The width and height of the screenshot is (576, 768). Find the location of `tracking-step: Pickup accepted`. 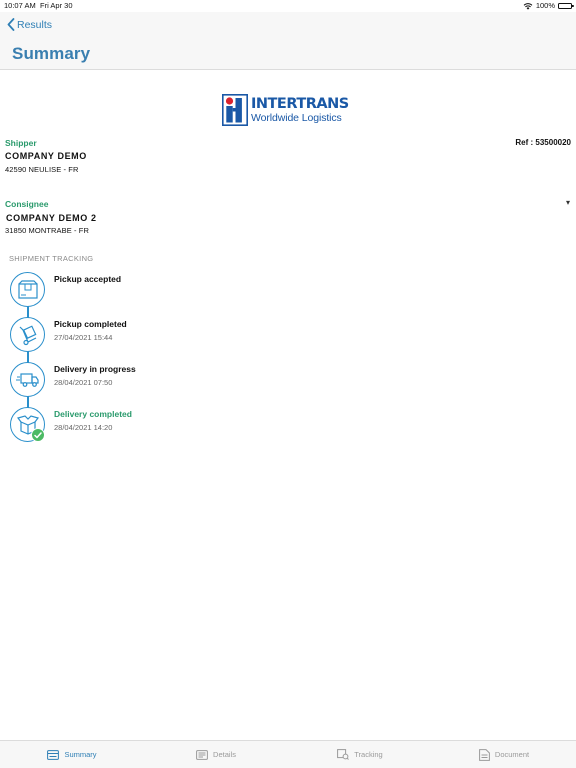

tracking-step: Pickup accepted is located at coordinates (290, 290).